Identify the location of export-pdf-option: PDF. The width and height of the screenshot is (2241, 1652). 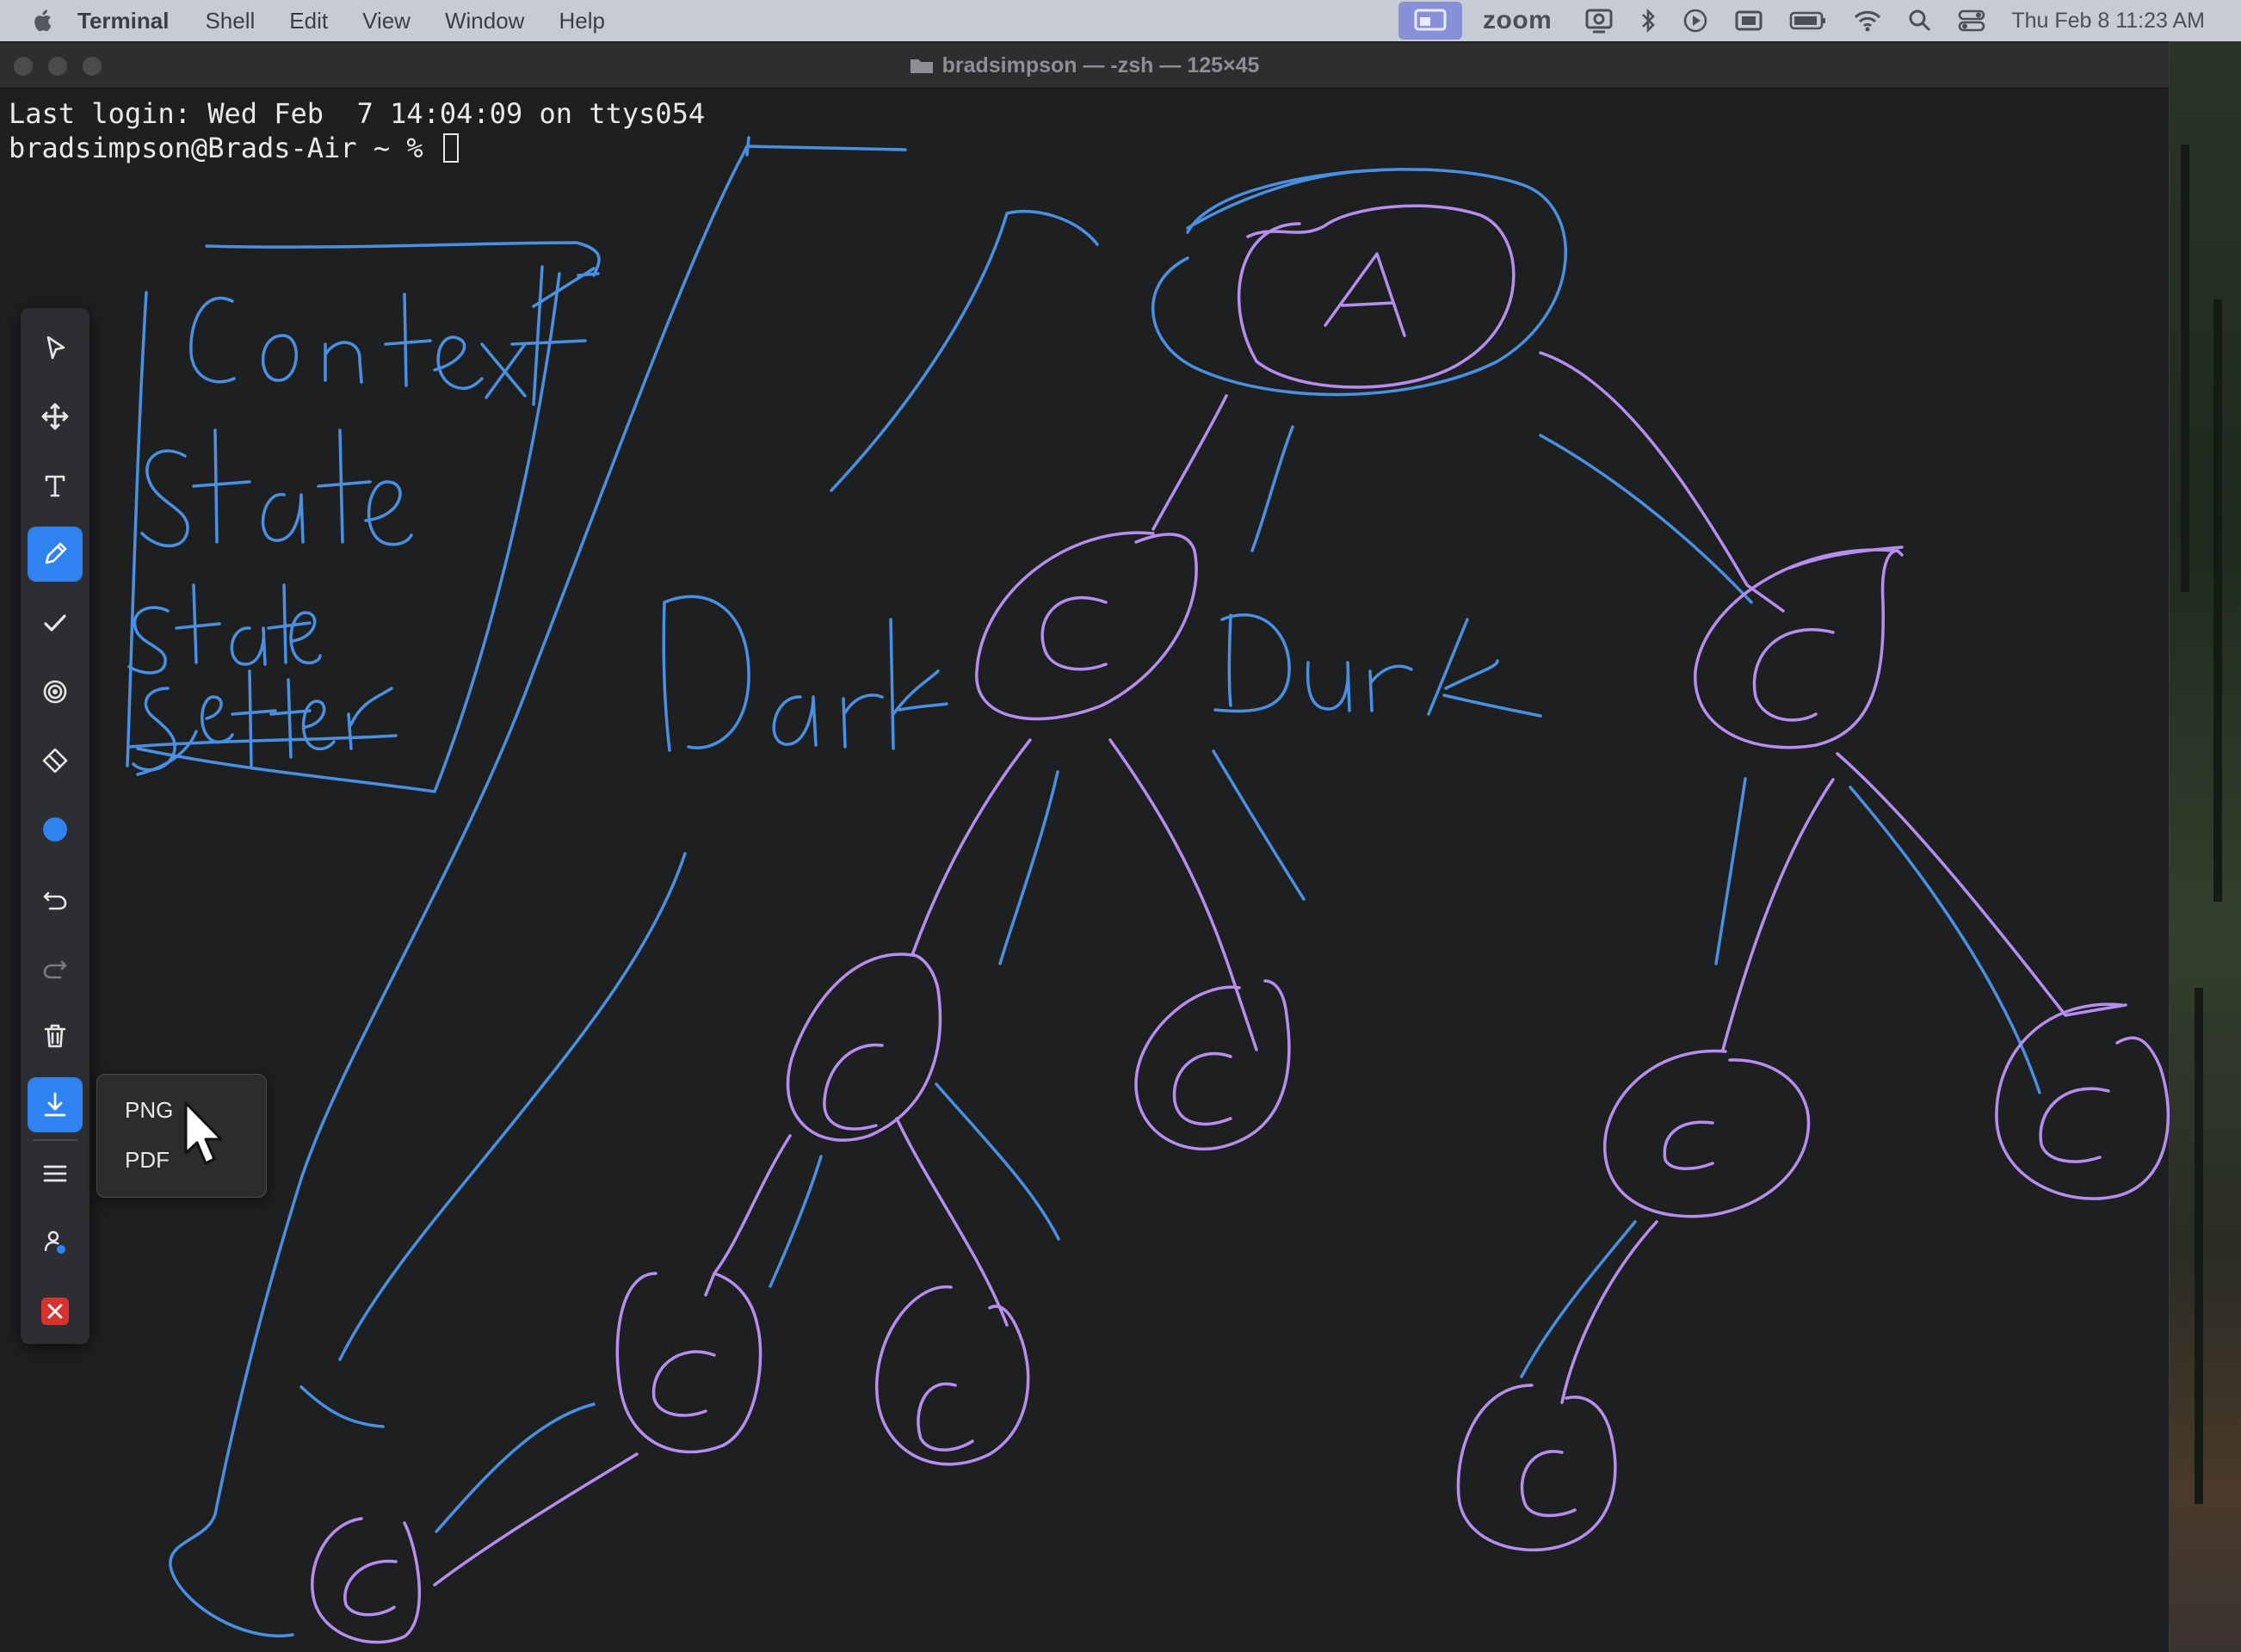
(147, 1160).